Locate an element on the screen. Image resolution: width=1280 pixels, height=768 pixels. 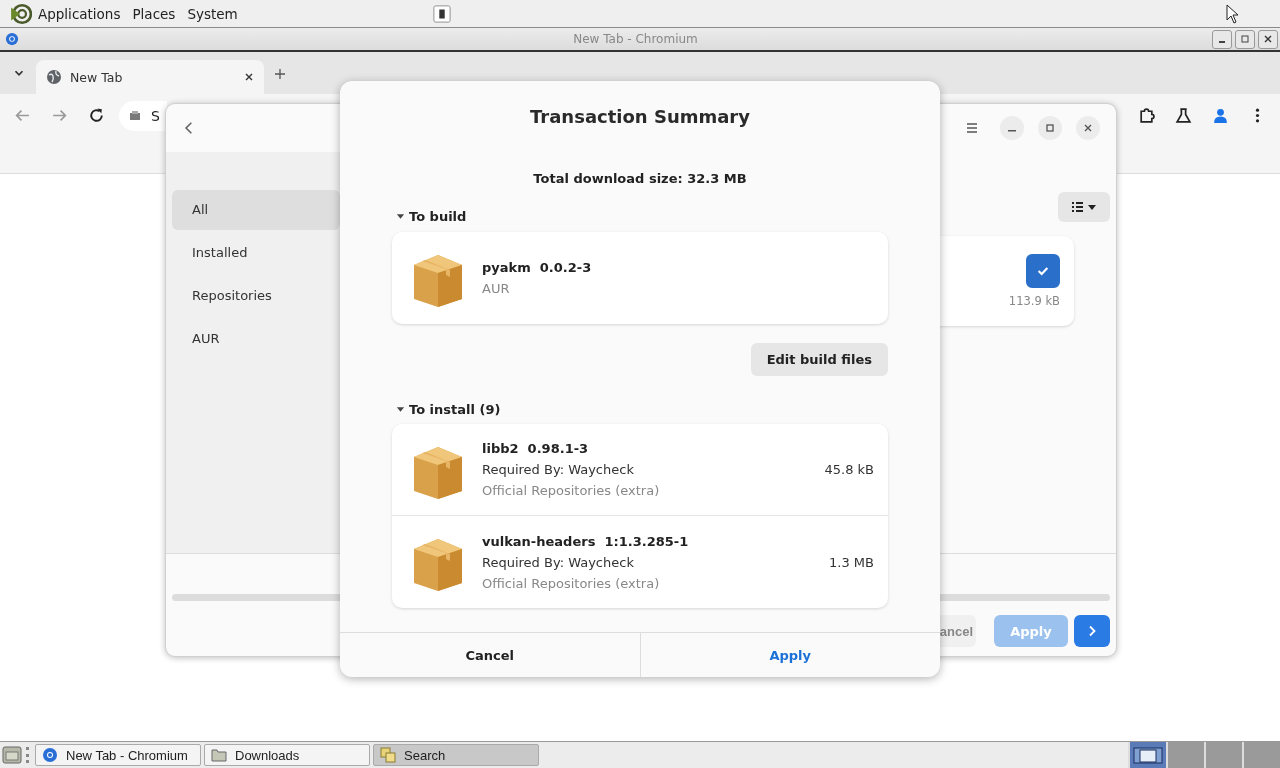
maximize-icon is located at coordinates (1245, 39).